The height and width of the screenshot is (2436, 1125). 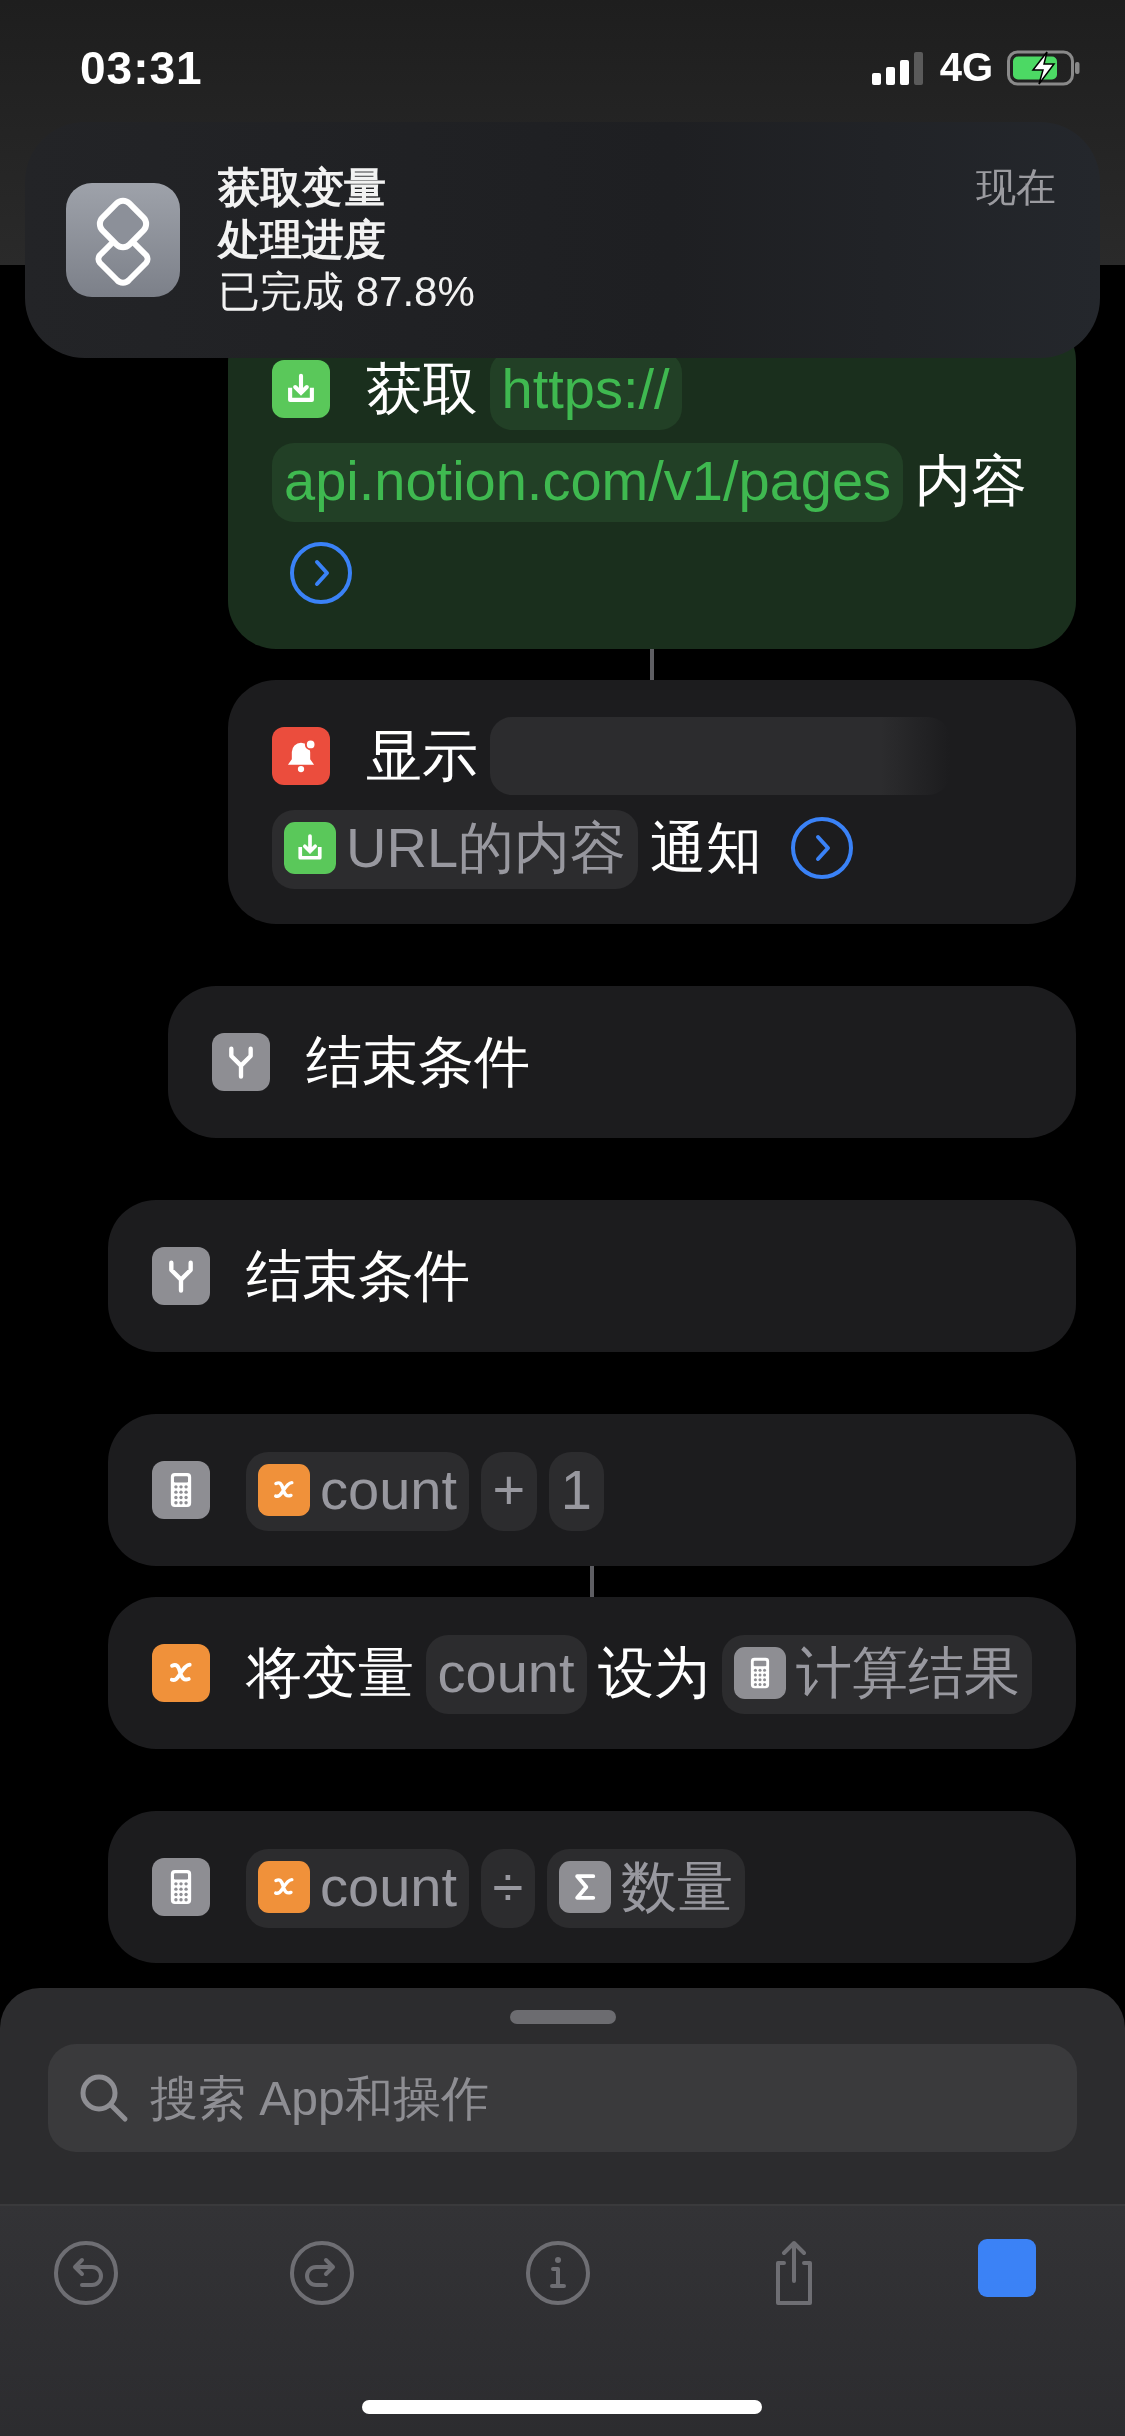 I want to click on battery-charging-icon, so click(x=1044, y=67).